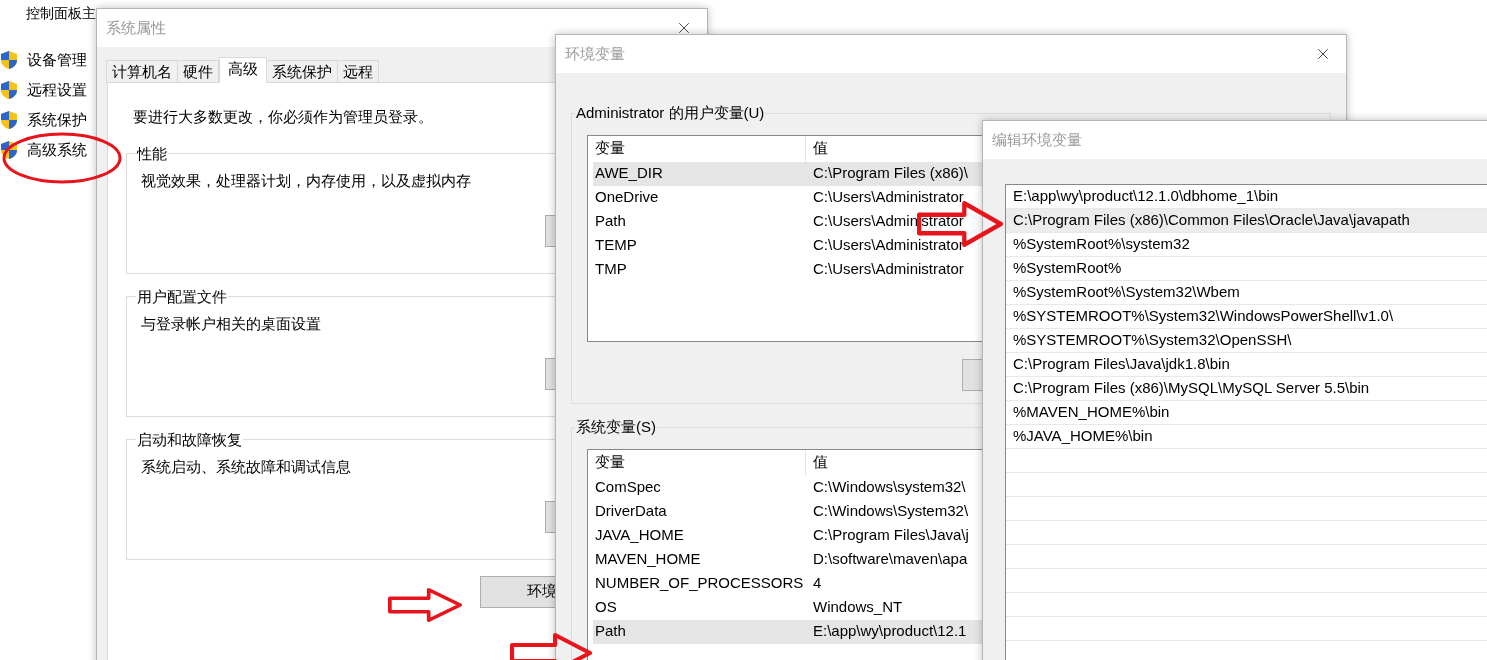 The width and height of the screenshot is (1487, 660). What do you see at coordinates (182, 296) in the screenshot?
I see `group-title: 用户配置文件` at bounding box center [182, 296].